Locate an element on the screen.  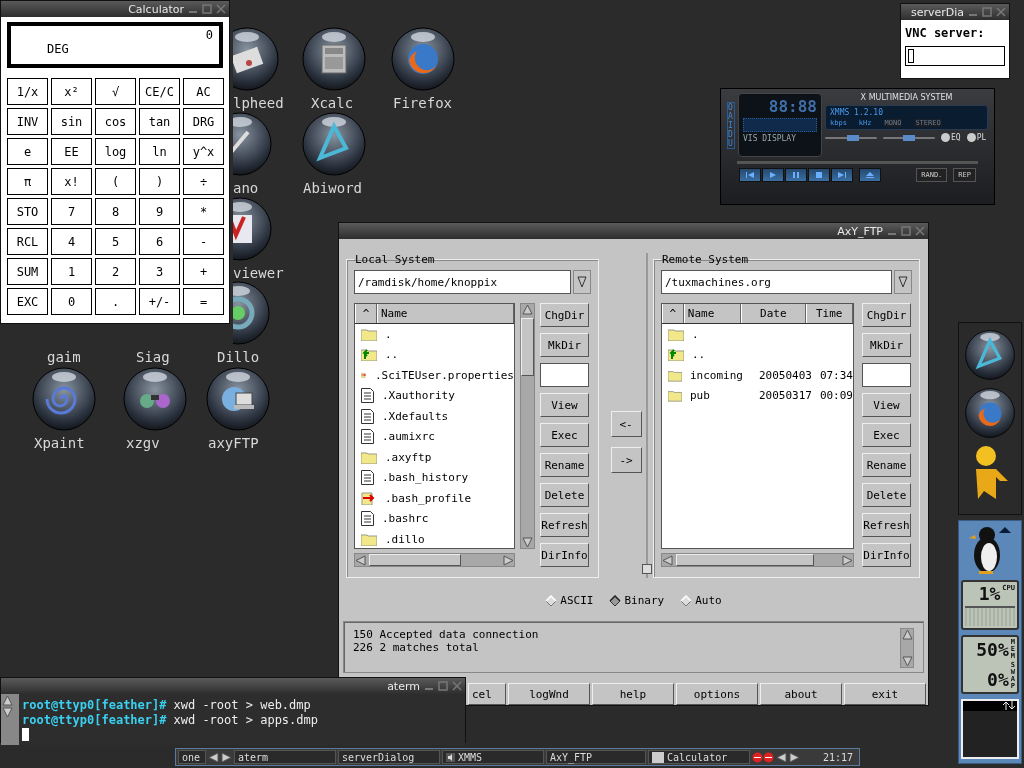
calculator-key: x! is located at coordinates (71, 181).